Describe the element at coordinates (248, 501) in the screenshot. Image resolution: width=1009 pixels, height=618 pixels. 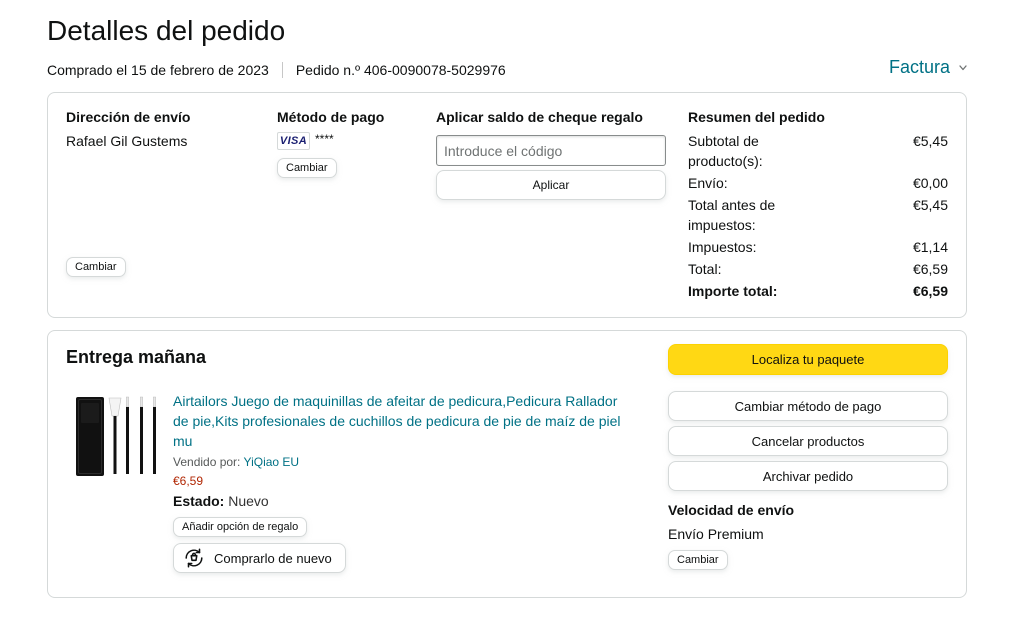
I see `condition-value: Nuevo` at that location.